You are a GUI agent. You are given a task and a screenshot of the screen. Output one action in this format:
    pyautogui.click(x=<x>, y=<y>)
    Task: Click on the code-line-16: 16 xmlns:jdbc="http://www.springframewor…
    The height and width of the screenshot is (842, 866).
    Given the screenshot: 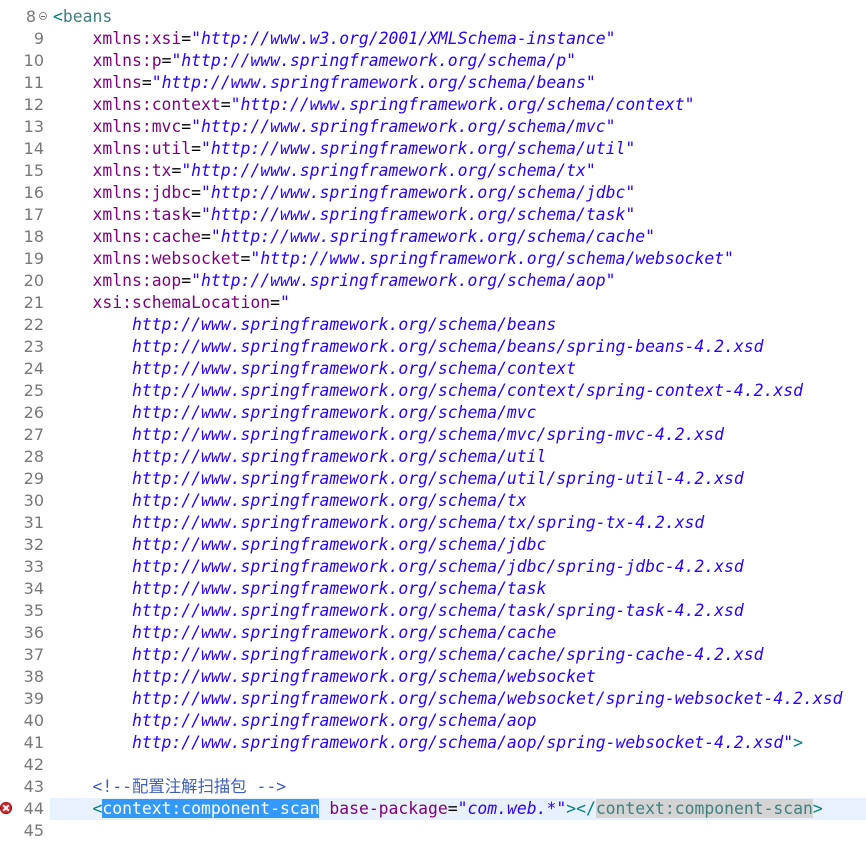 What is the action you would take?
    pyautogui.click(x=433, y=193)
    